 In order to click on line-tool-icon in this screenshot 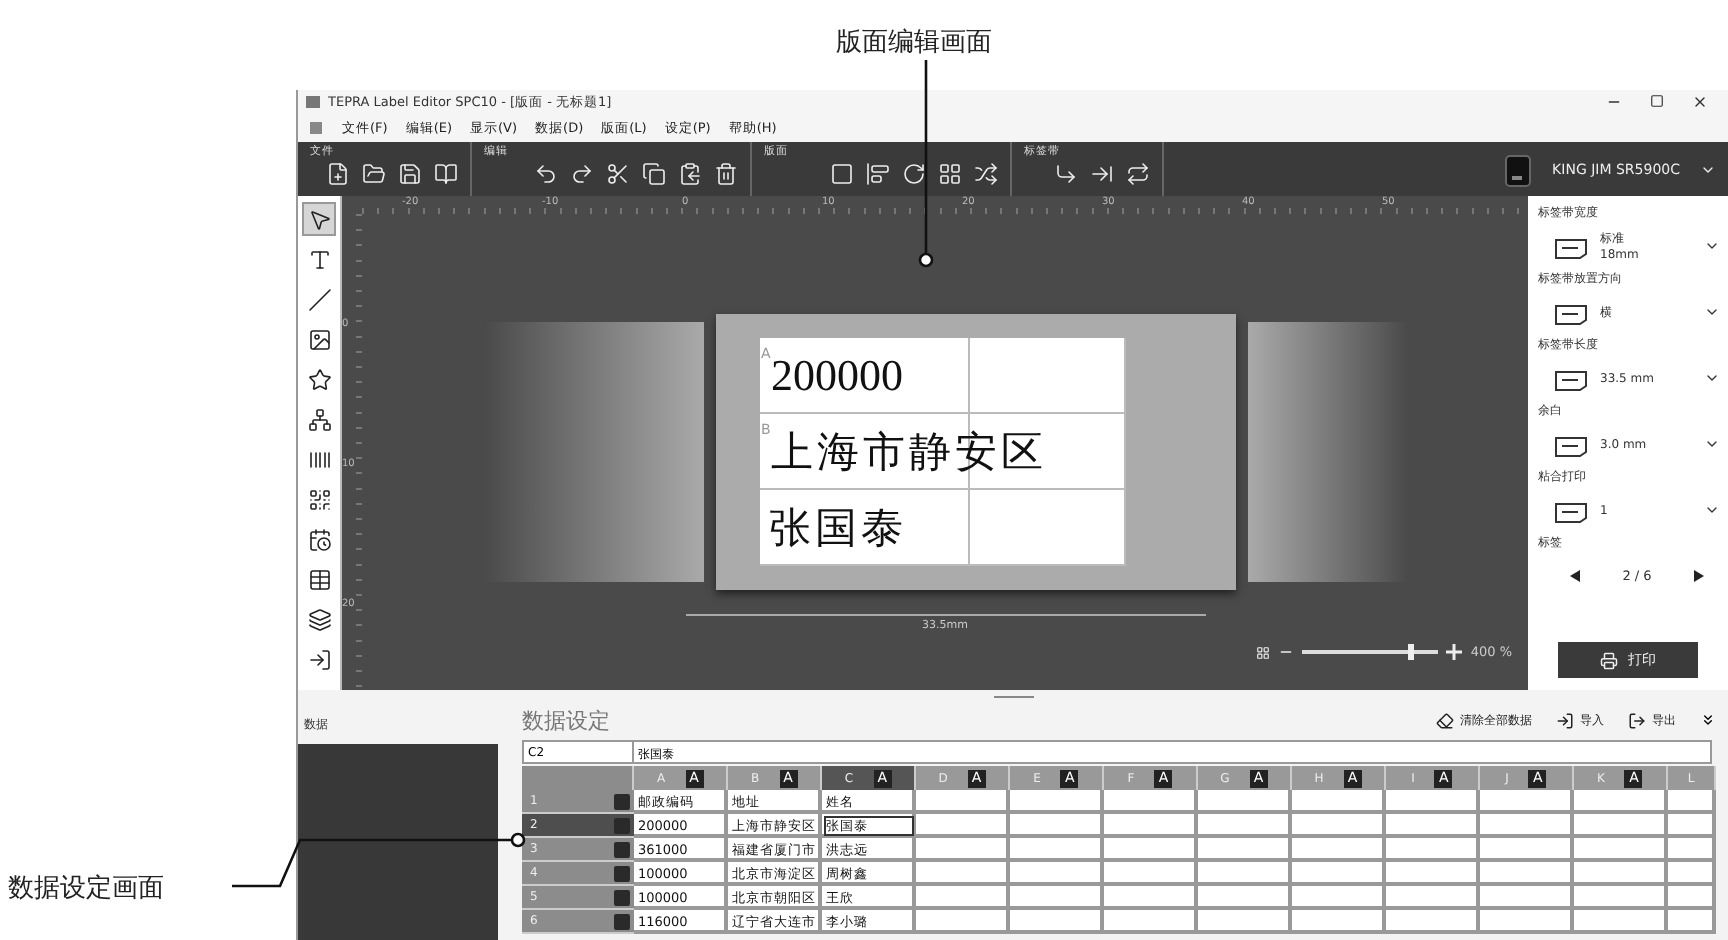, I will do `click(319, 299)`.